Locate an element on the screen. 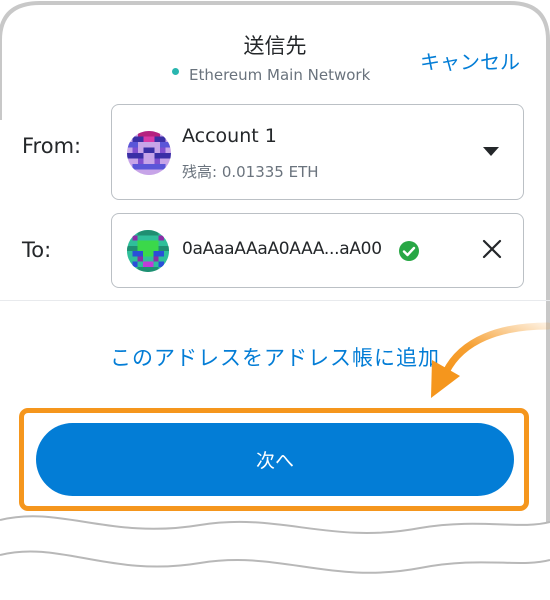  recipient-address: 0aAaaAAaA0AAA...aA00 is located at coordinates (282, 249).